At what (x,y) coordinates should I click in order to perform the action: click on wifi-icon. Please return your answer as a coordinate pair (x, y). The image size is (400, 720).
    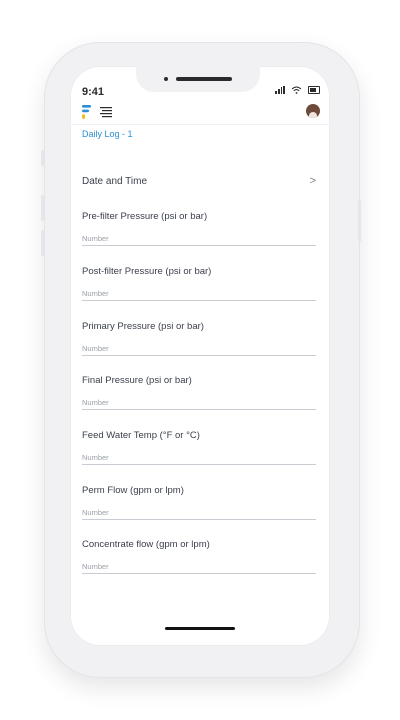
    Looking at the image, I should click on (296, 90).